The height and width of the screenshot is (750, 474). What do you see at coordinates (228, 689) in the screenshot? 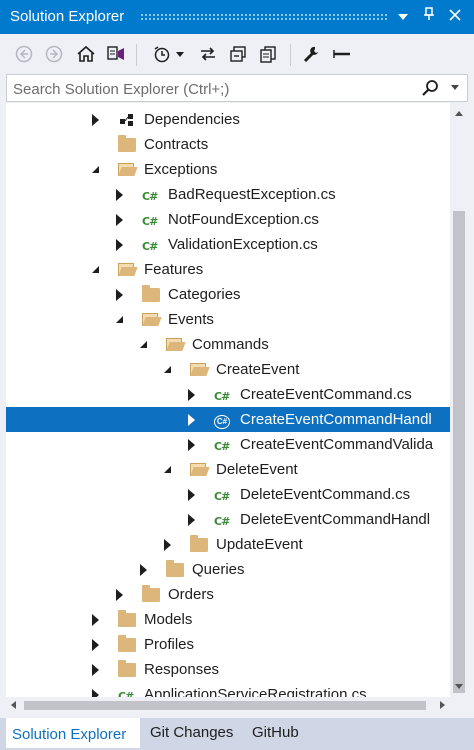
I see `tree-item: C# ApplicationServiceRegistration.cs` at bounding box center [228, 689].